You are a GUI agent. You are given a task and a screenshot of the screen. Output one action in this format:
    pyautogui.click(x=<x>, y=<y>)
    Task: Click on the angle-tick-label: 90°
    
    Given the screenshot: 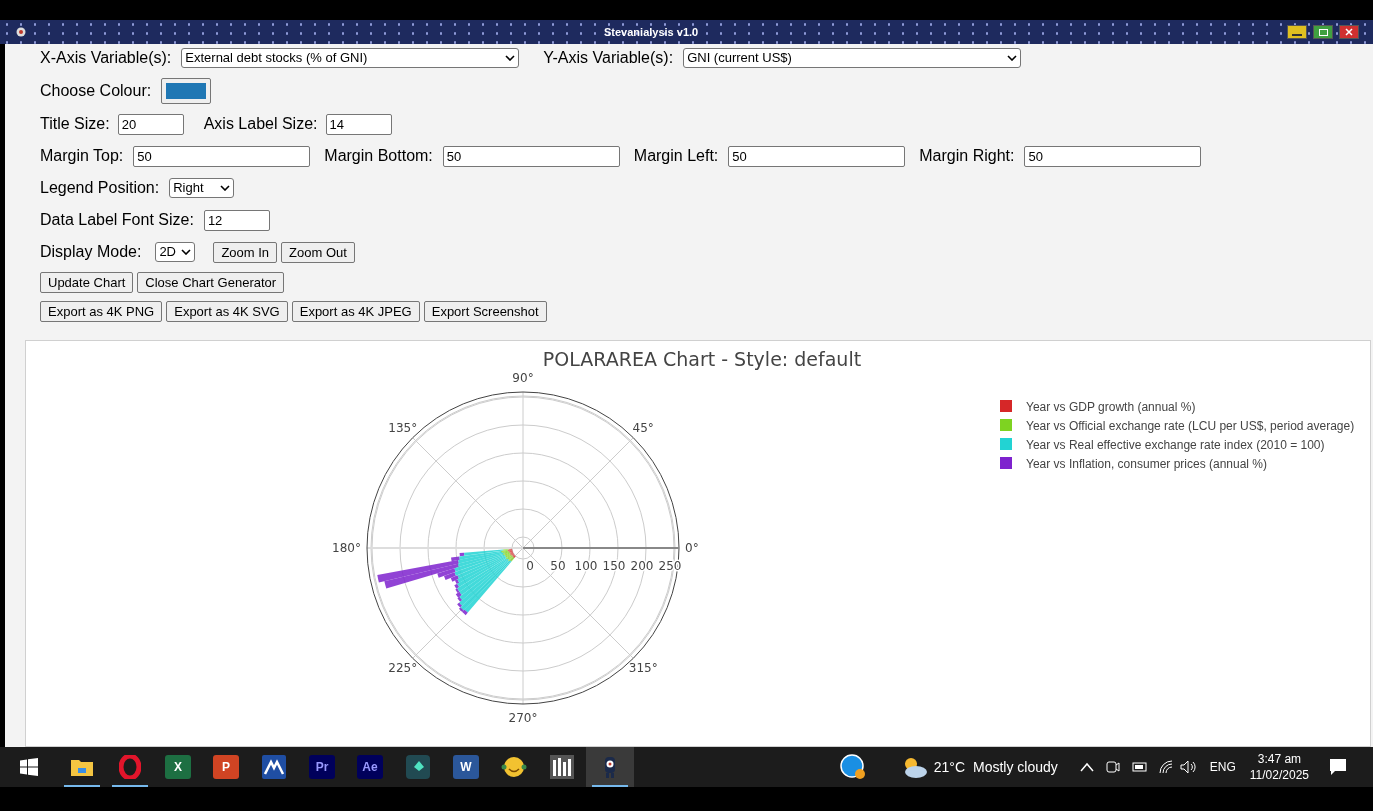 What is the action you would take?
    pyautogui.click(x=523, y=378)
    